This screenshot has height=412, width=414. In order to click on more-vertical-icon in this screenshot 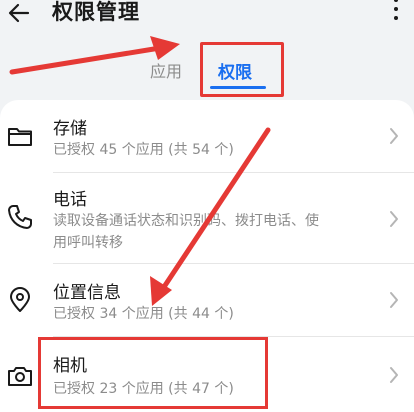, I will do `click(396, 14)`.